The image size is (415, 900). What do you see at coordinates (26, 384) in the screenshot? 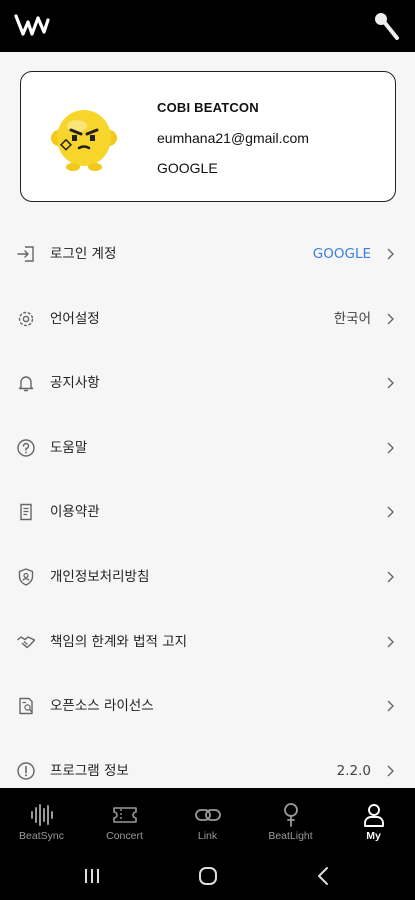
I see `bell-icon` at bounding box center [26, 384].